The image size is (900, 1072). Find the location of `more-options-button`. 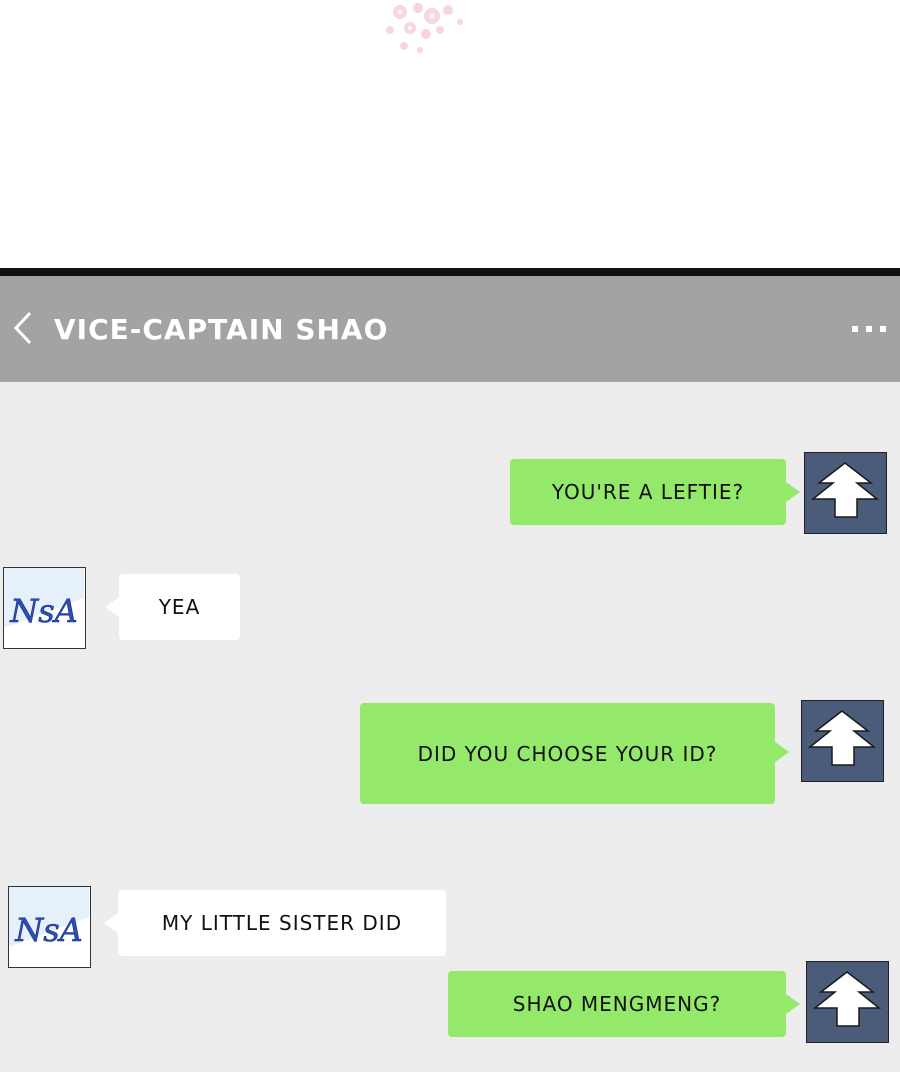

more-options-button is located at coordinates (869, 330).